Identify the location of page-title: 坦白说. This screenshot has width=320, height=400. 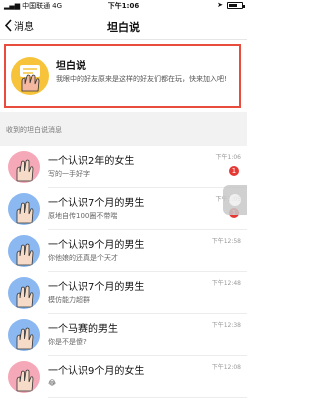
(123, 27).